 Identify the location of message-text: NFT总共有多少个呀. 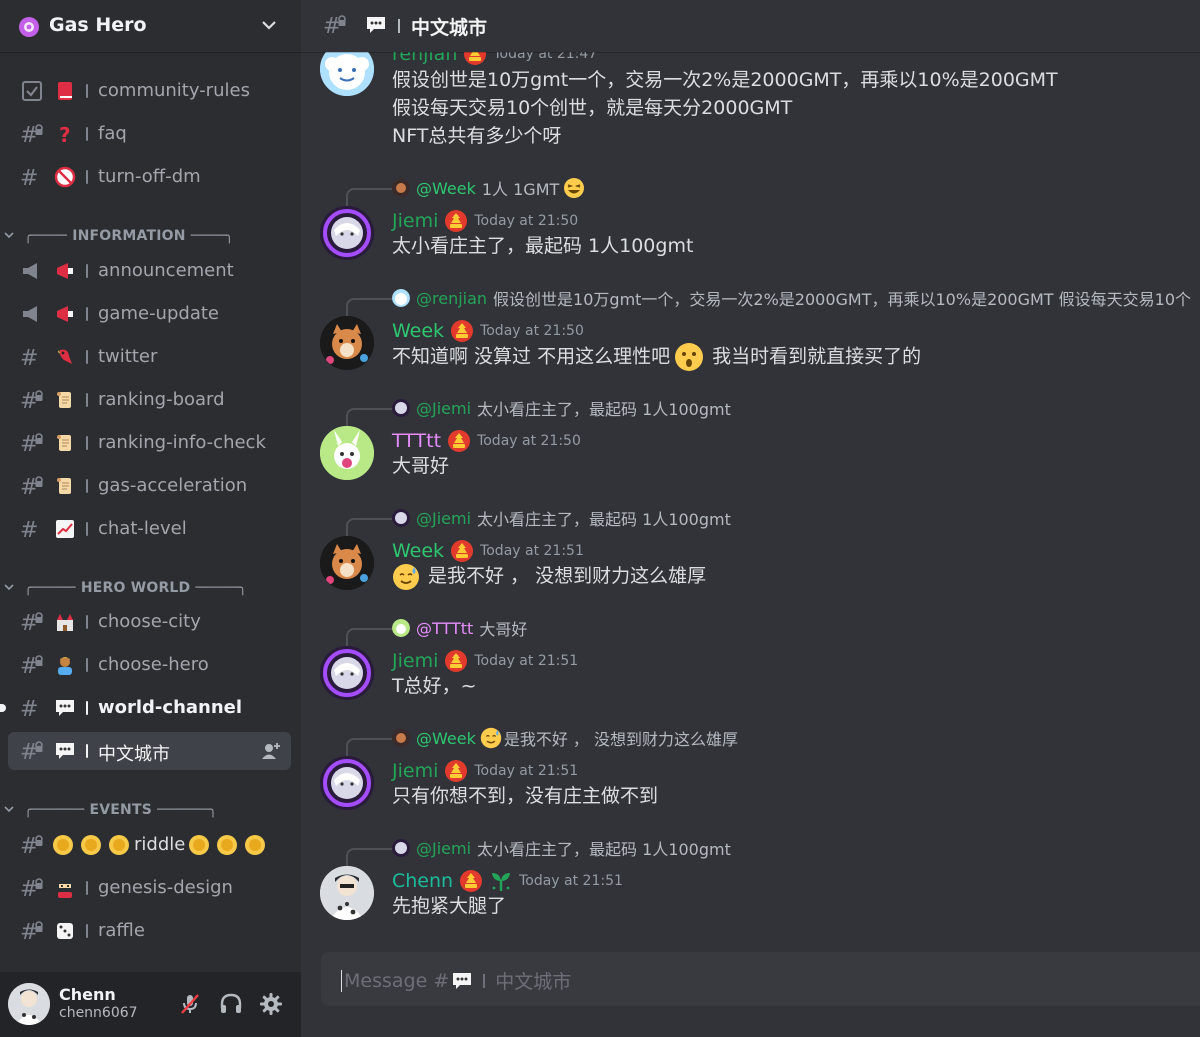
(477, 136).